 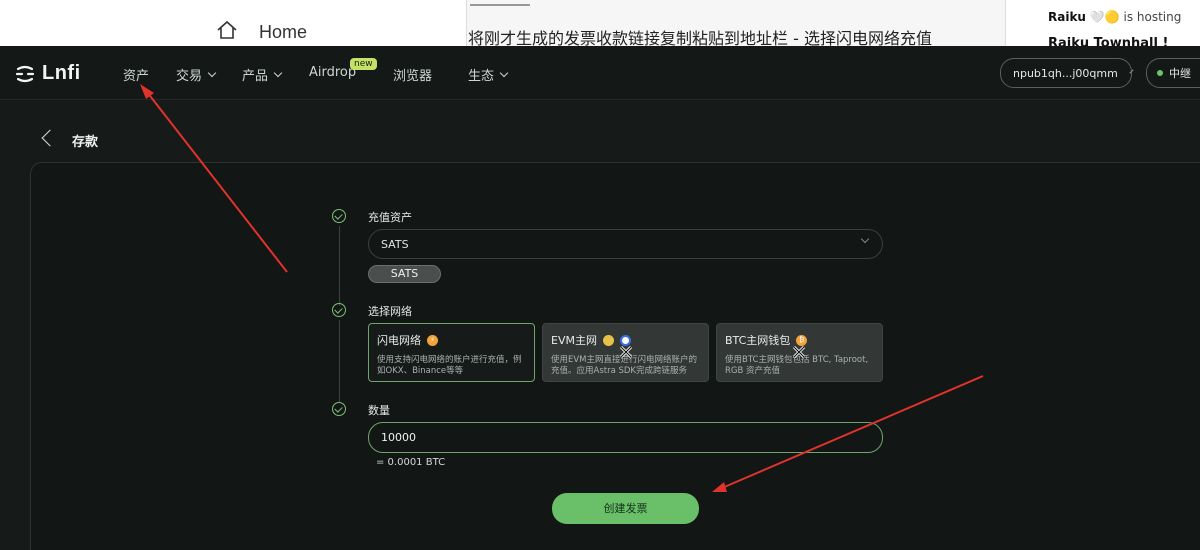 What do you see at coordinates (625, 244) in the screenshot?
I see `asset-select: SATS` at bounding box center [625, 244].